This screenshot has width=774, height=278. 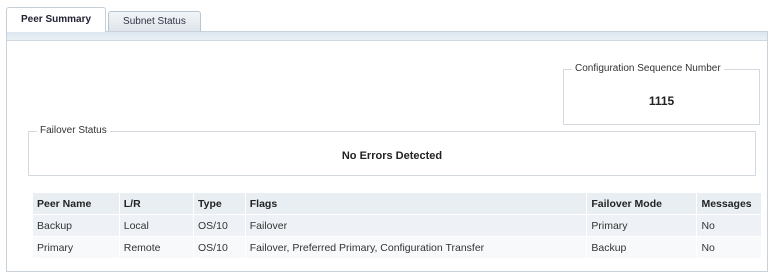 I want to click on column-header-failover-mode: Failover Mode, so click(x=642, y=203).